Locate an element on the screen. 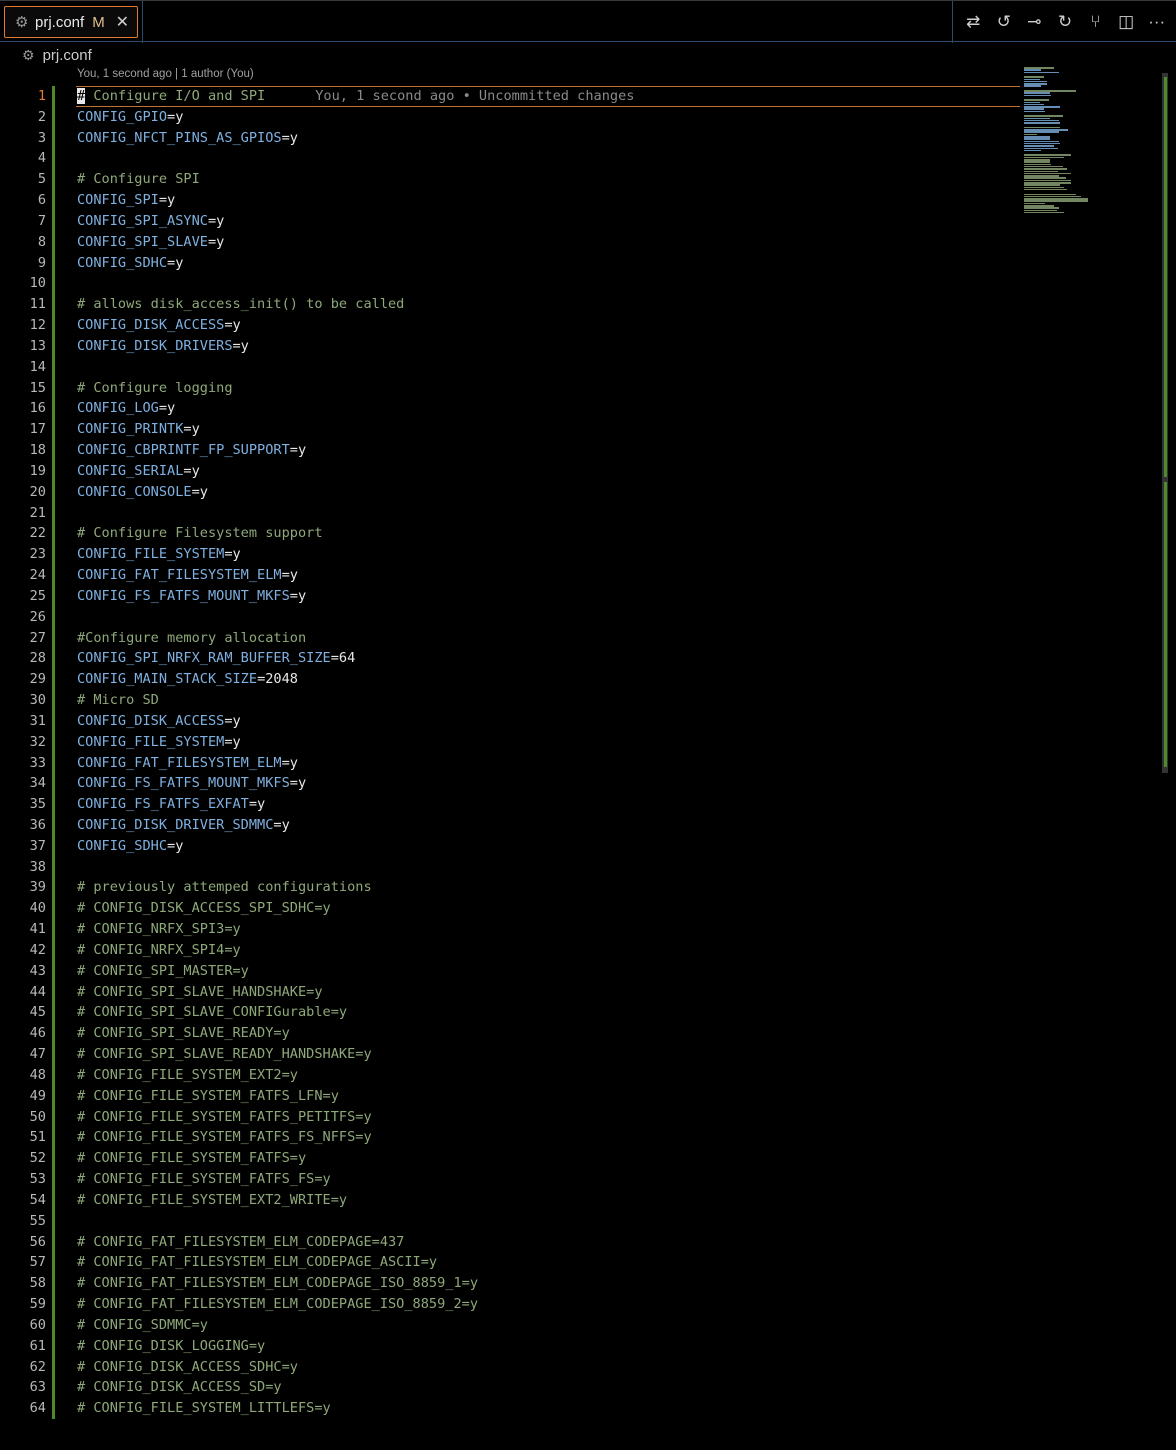 The width and height of the screenshot is (1176, 1450). code-line: 3 CONFIG_NFCT_PINS_AS_GPIOS=y is located at coordinates (510, 138).